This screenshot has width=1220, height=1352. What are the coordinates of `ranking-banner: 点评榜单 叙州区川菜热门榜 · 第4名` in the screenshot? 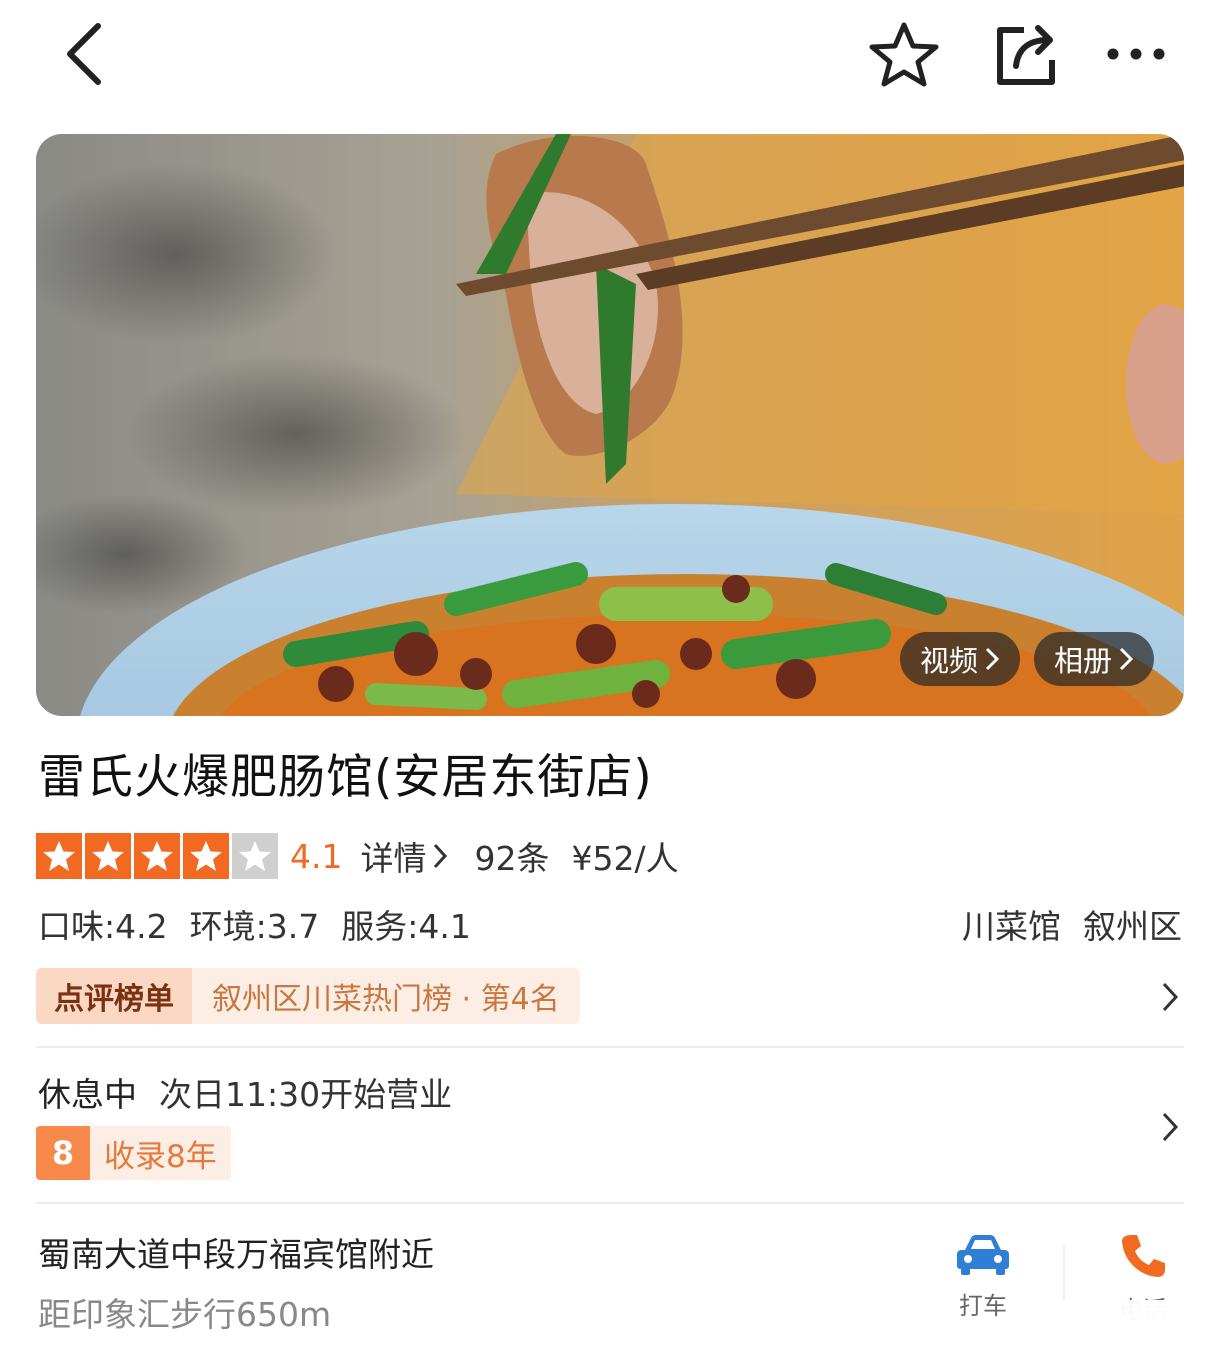 It's located at (308, 996).